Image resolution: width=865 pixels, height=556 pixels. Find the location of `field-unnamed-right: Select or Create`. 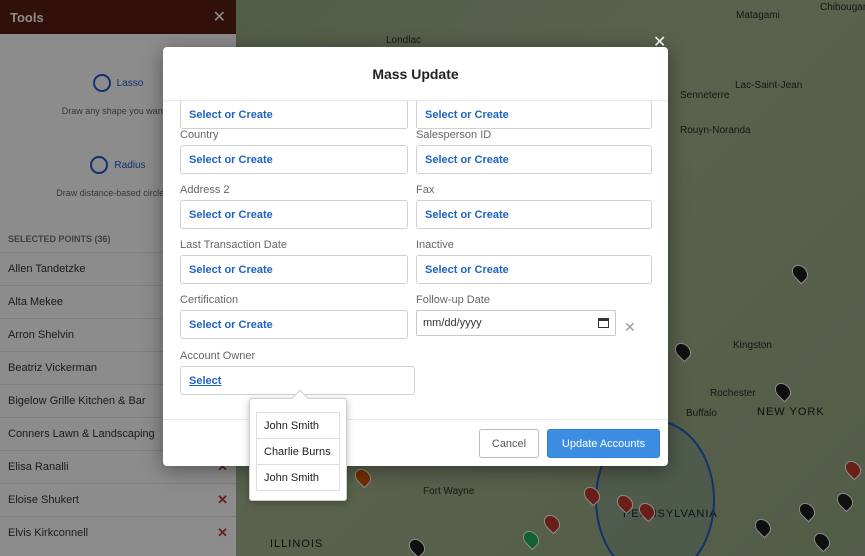

field-unnamed-right: Select or Create is located at coordinates (534, 115).